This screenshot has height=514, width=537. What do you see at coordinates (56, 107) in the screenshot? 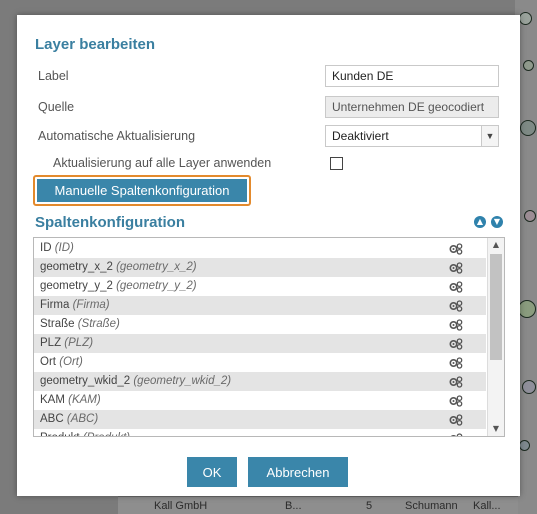
I see `source-field-label: Quelle` at bounding box center [56, 107].